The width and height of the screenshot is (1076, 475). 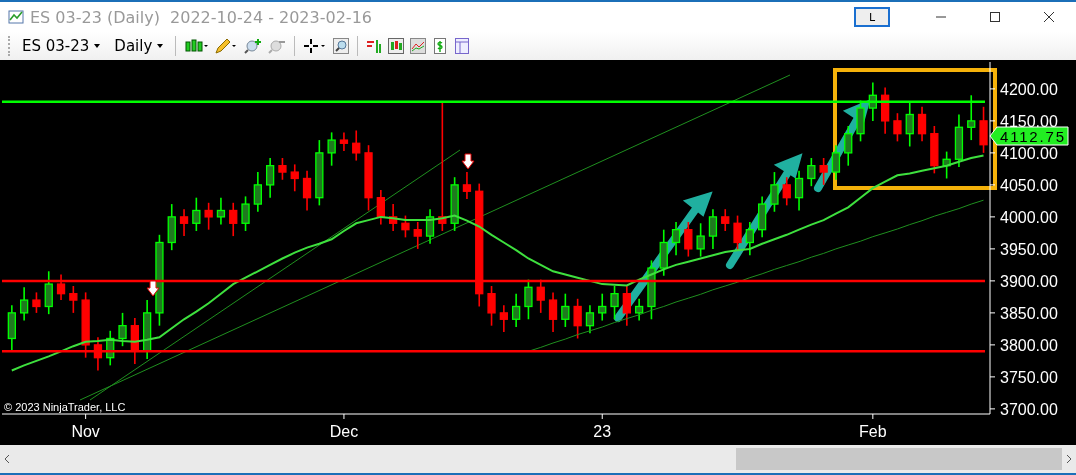 What do you see at coordinates (1029, 217) in the screenshot?
I see `price-label: 4000.00` at bounding box center [1029, 217].